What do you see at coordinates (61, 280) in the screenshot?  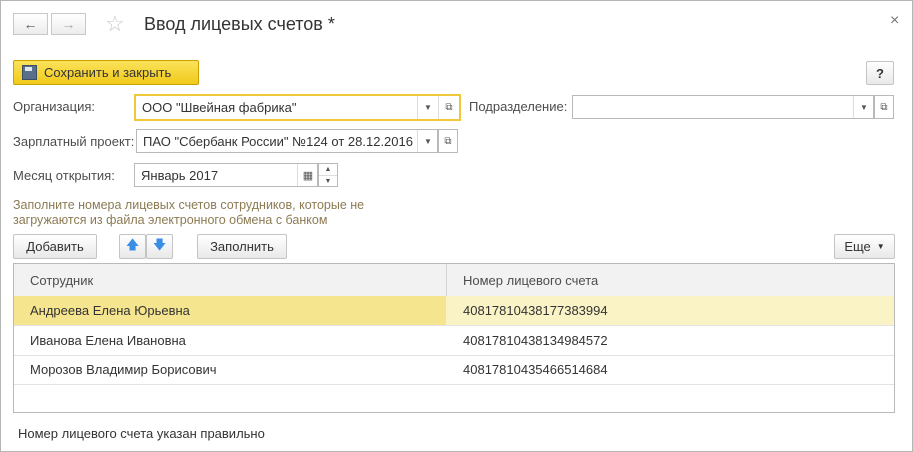 I see `column-header-employee: Сотрудник` at bounding box center [61, 280].